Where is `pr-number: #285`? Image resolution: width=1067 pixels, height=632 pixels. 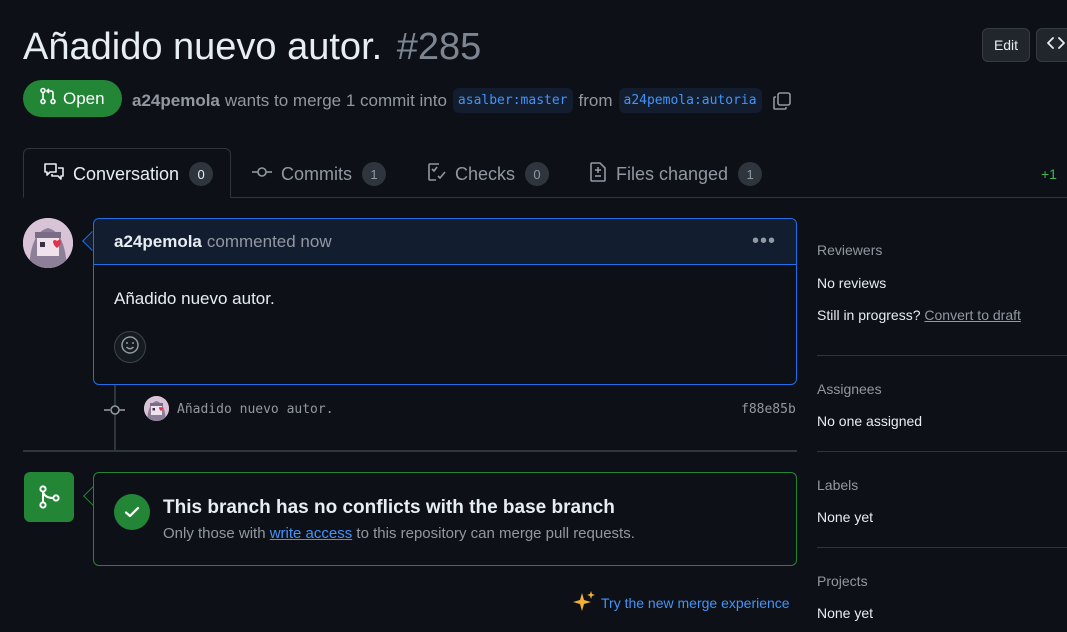 pr-number: #285 is located at coordinates (439, 47).